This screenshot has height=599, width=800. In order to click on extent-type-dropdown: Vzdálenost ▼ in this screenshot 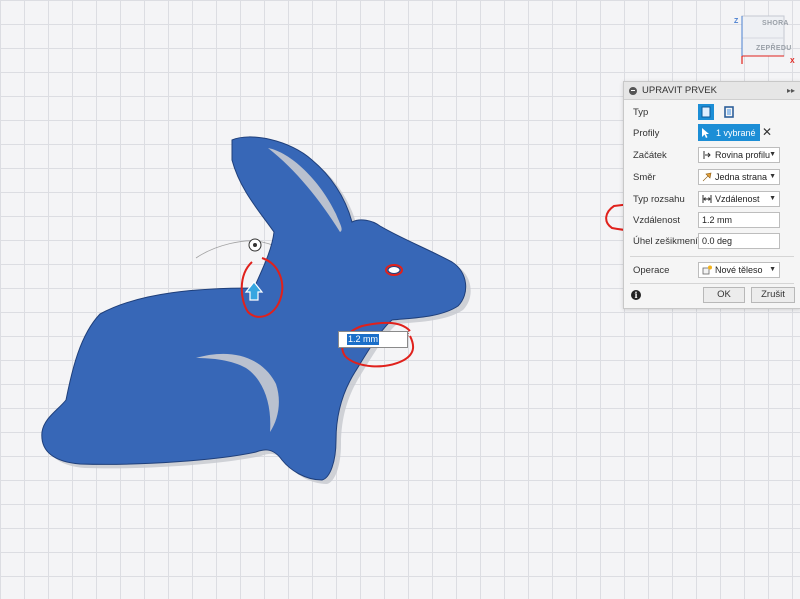, I will do `click(739, 199)`.